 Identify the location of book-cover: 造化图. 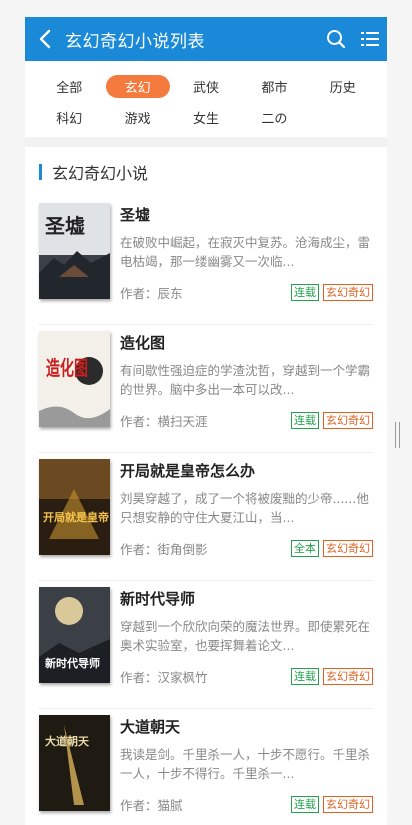
(74, 379).